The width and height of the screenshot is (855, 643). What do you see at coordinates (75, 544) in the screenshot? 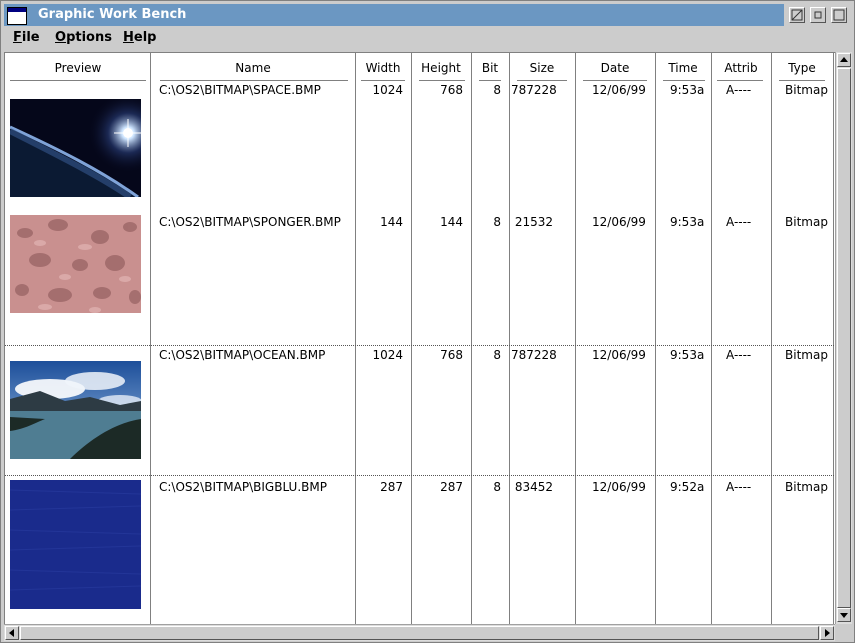
I see `preview-thumbnail-bigblu` at bounding box center [75, 544].